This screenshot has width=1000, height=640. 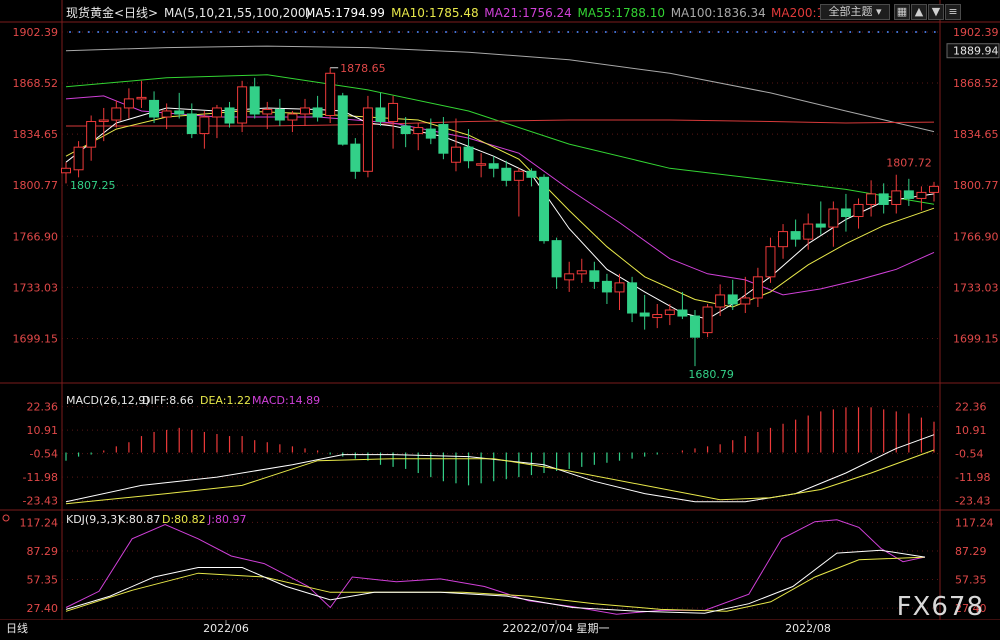 I want to click on macd-label-right: 22.36, so click(x=971, y=407).